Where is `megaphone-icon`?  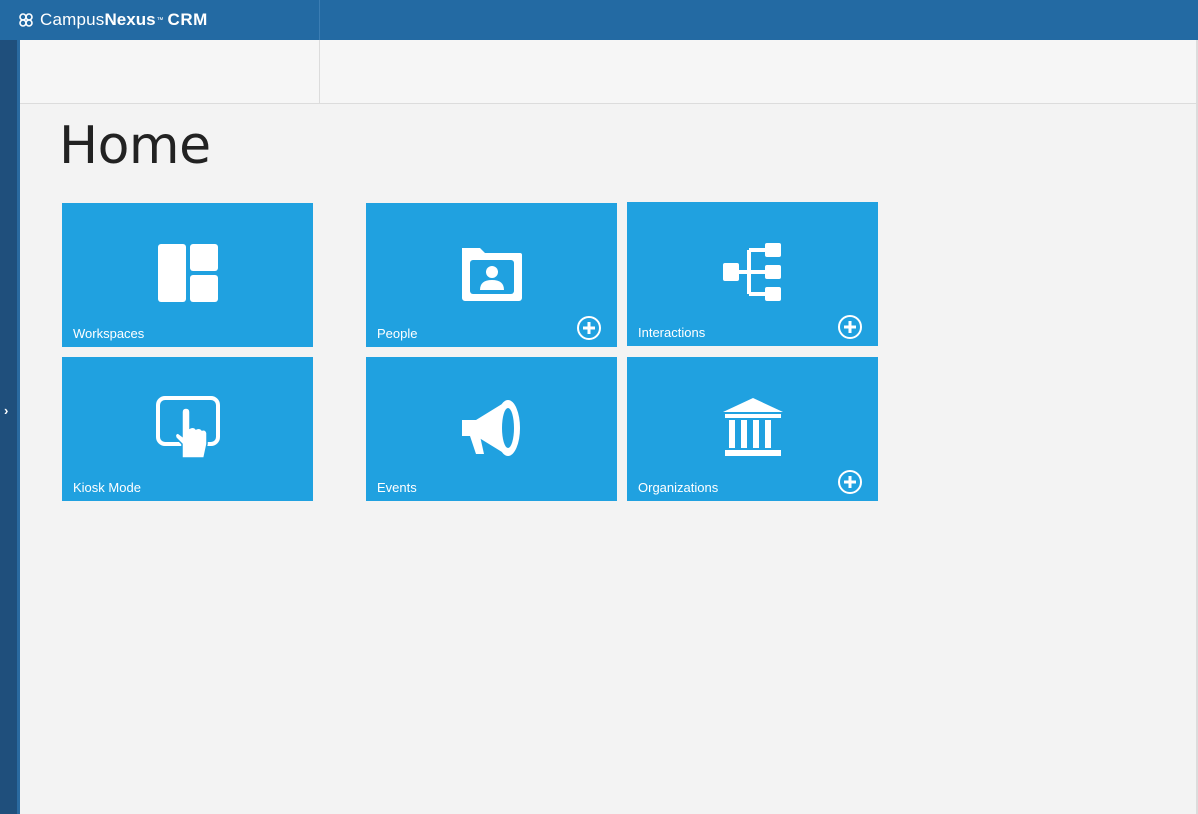 megaphone-icon is located at coordinates (490, 428).